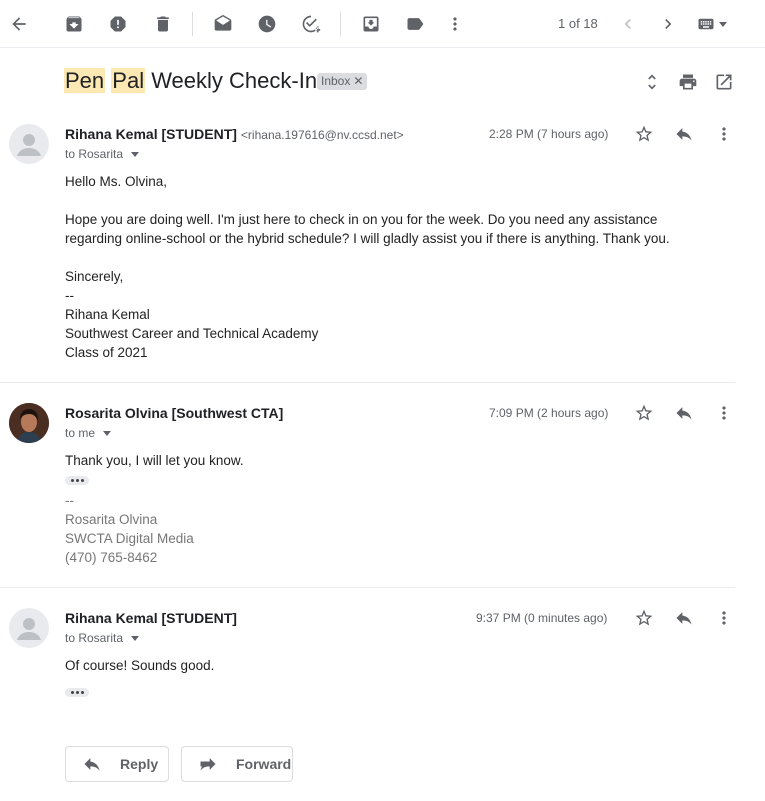 Image resolution: width=765 pixels, height=801 pixels. I want to click on body-line: Thank you, I will let you know., so click(154, 460).